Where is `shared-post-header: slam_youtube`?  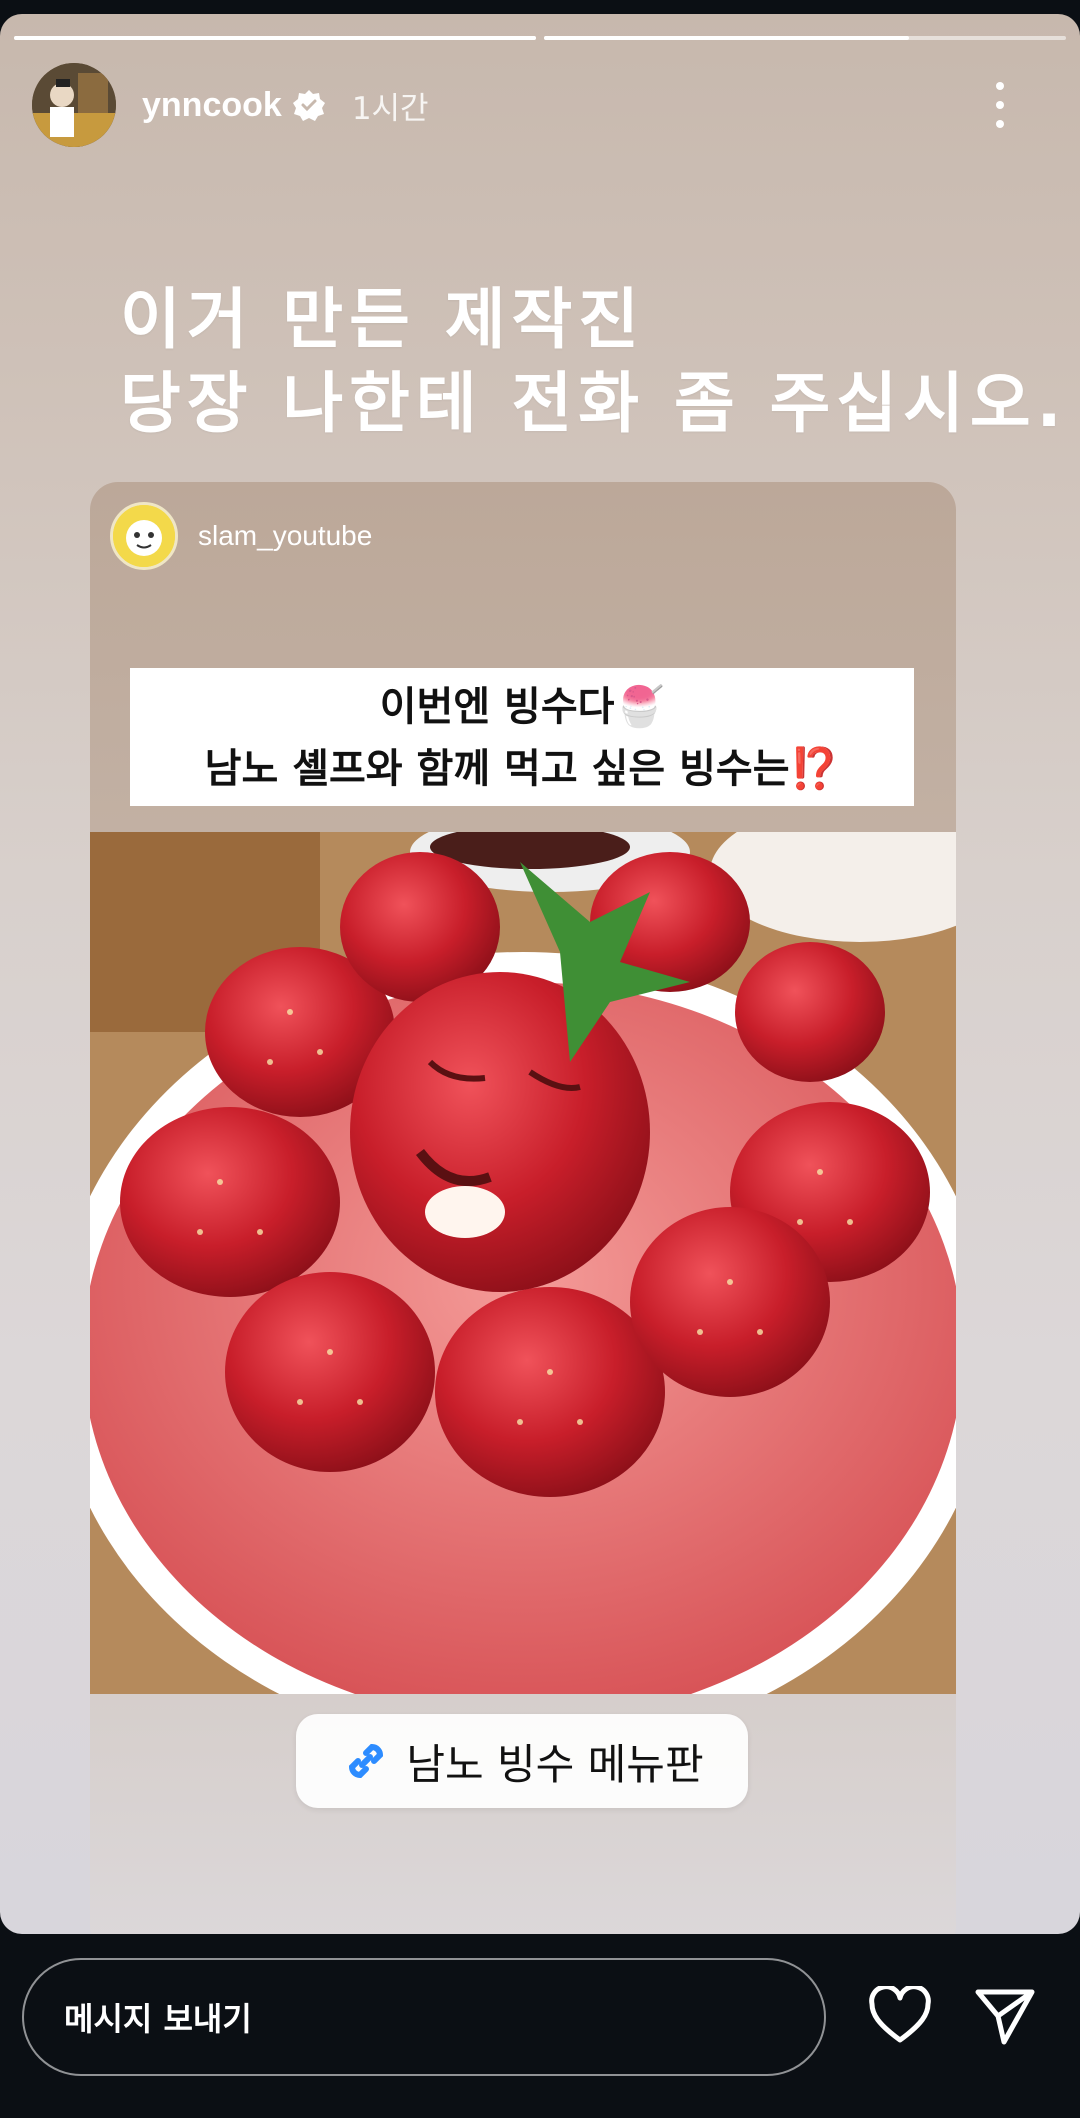 shared-post-header: slam_youtube is located at coordinates (241, 536).